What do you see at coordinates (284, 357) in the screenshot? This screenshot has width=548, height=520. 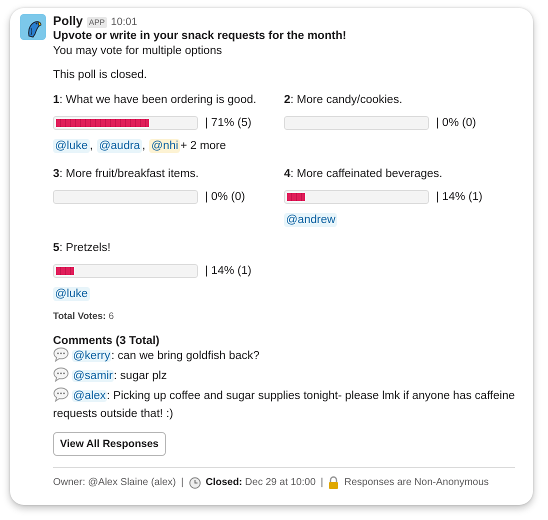 I see `comment-text: @kerry: can we bring goldfish back?` at bounding box center [284, 357].